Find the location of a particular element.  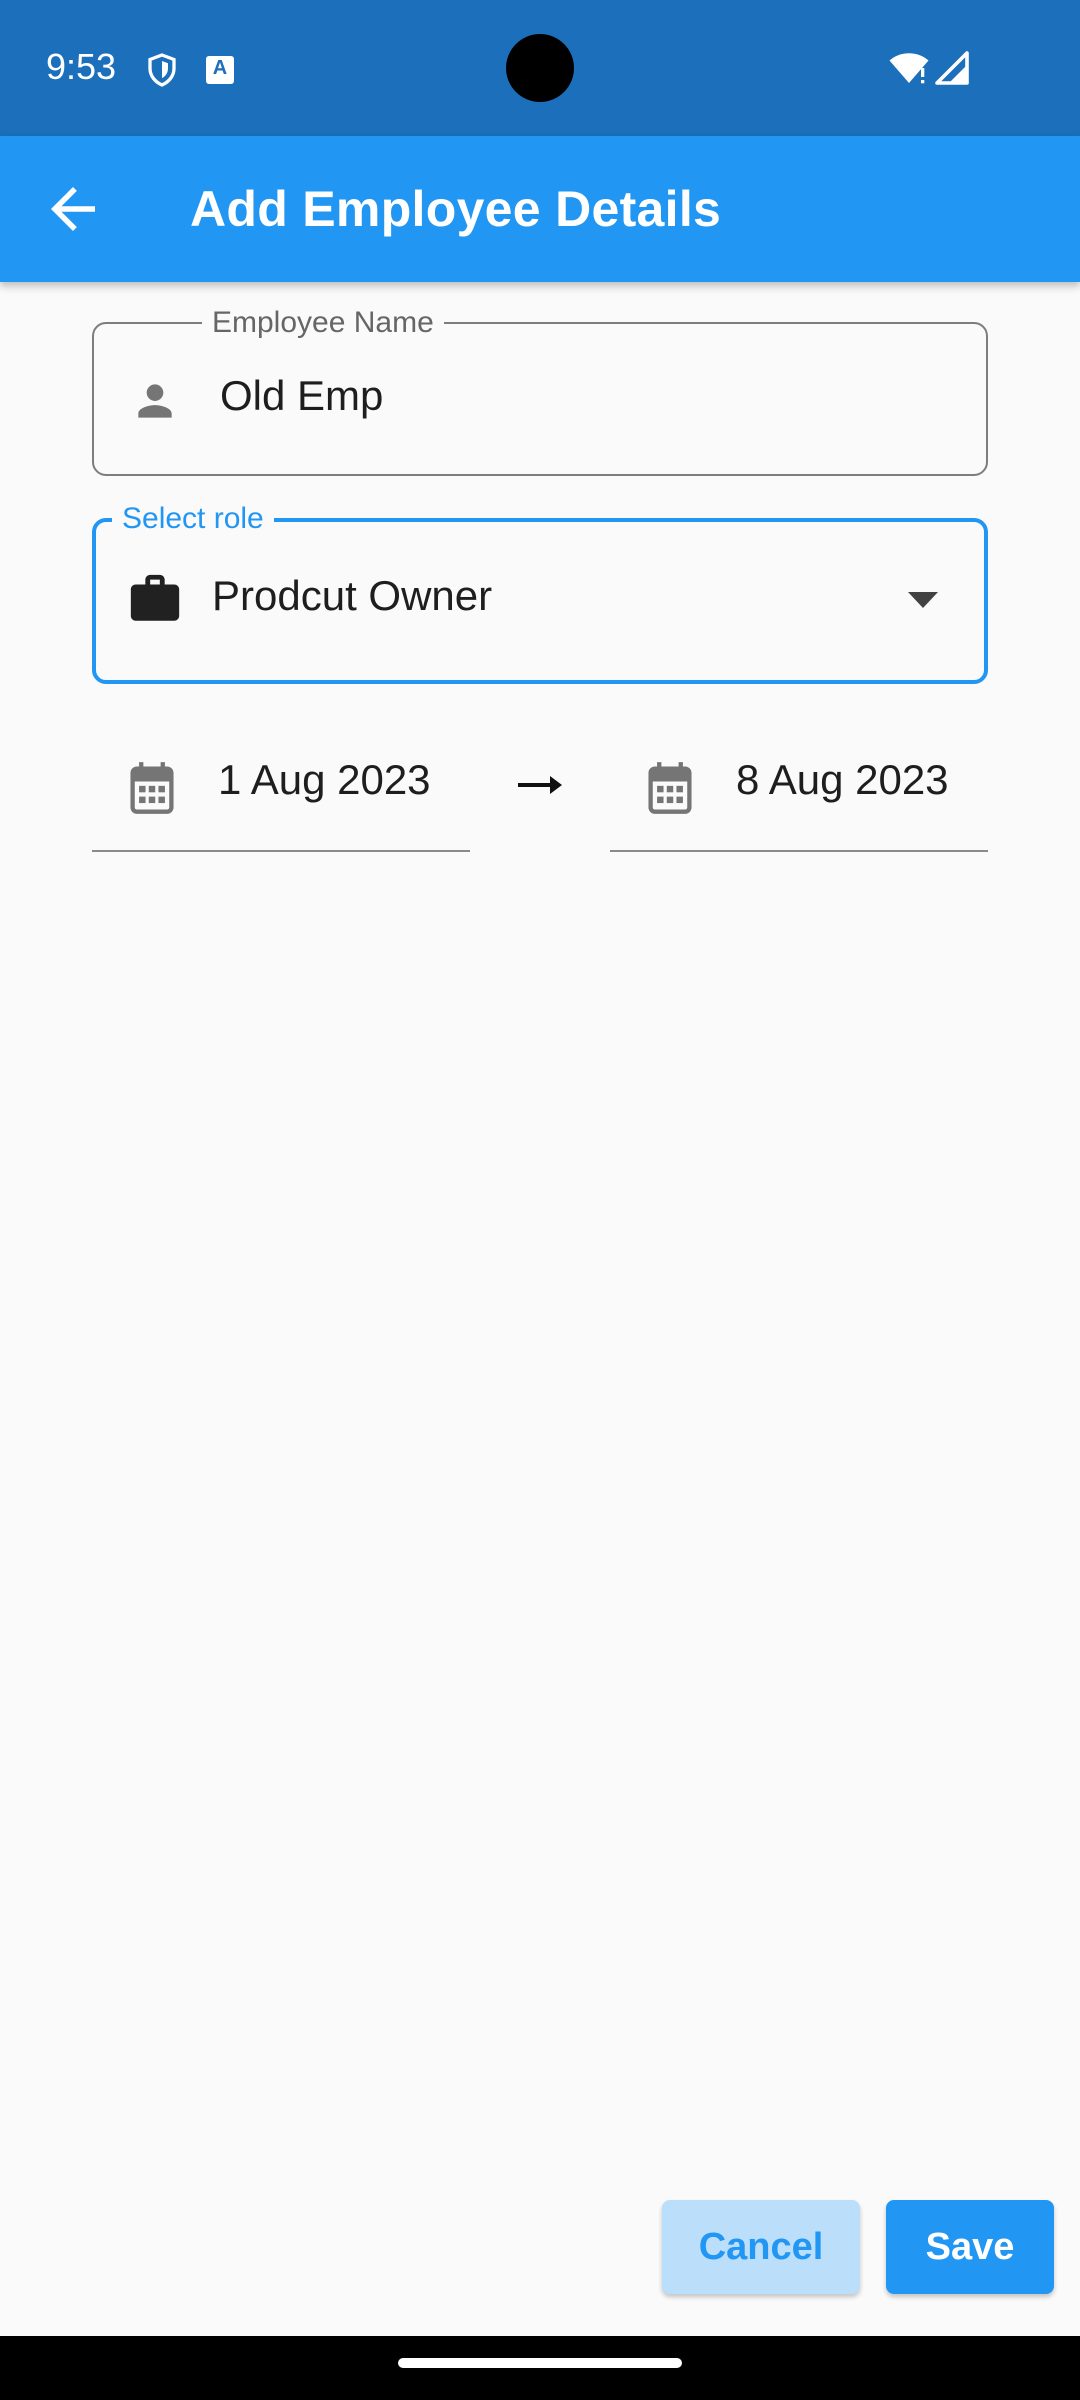

status-time: 9:53 is located at coordinates (81, 66).